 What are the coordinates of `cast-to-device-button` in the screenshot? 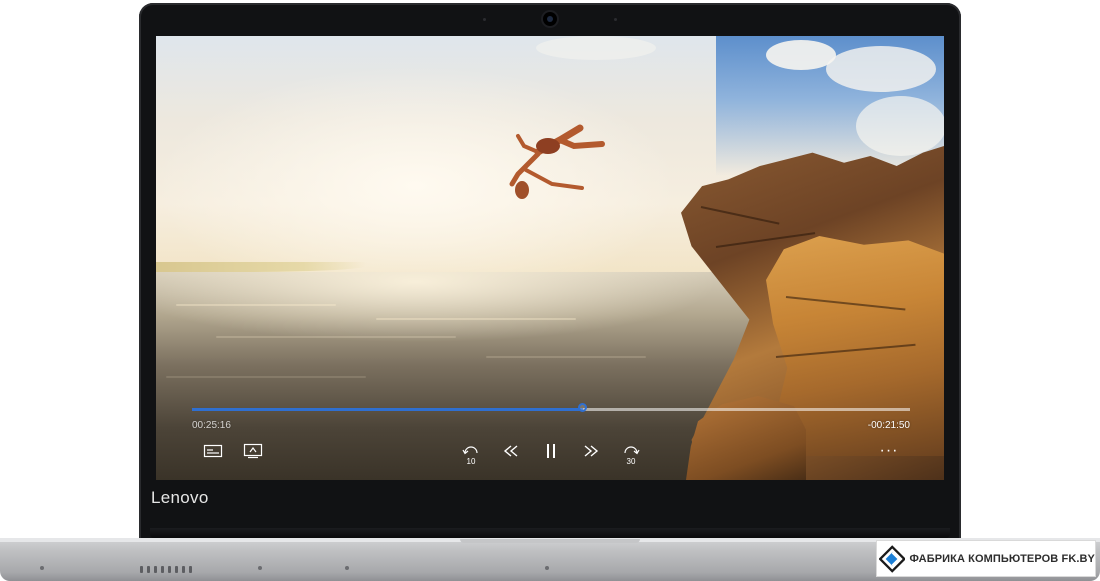 It's located at (253, 451).